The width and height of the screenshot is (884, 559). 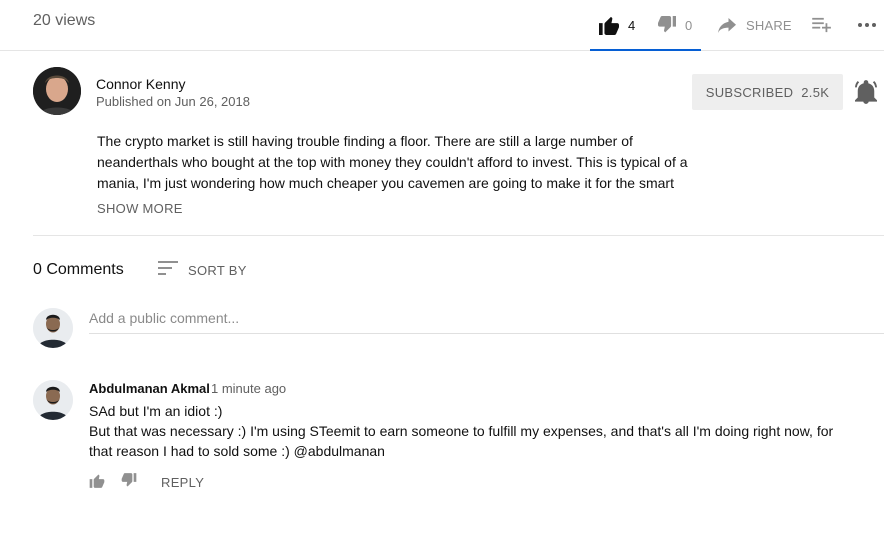 I want to click on channel-avatar, so click(x=57, y=91).